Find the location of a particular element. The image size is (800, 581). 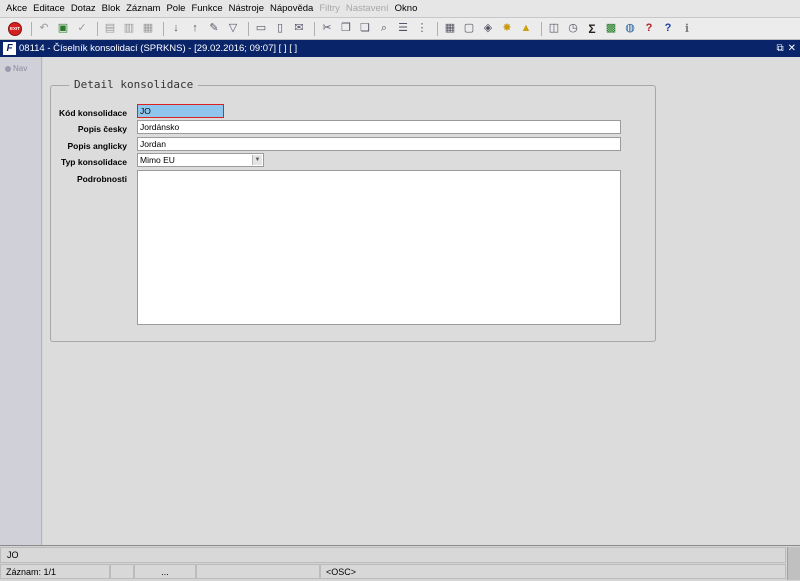

nav-sidebar: Nav is located at coordinates (21, 301).